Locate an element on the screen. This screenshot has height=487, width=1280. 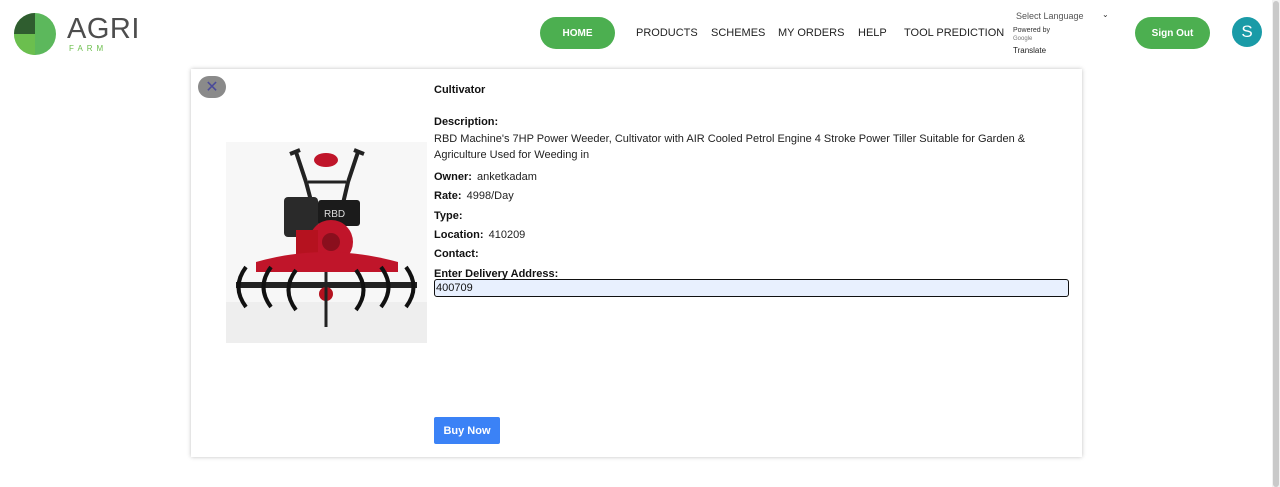
logo-icon is located at coordinates (35, 34).